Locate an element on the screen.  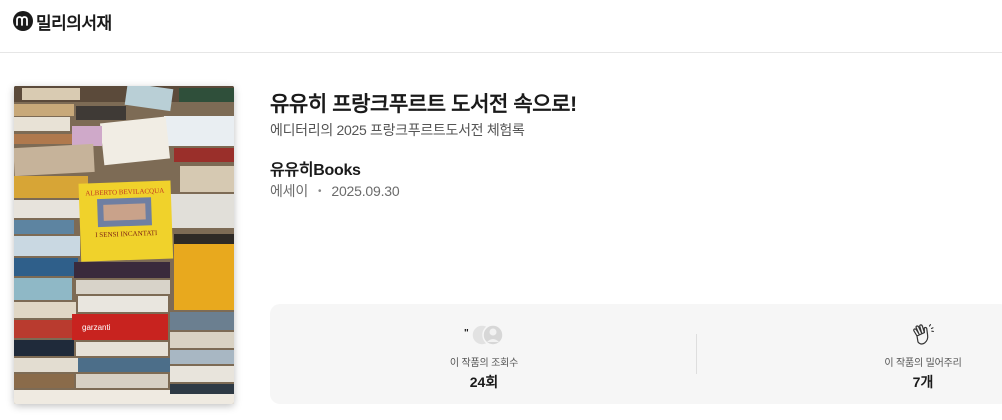
clap-hands-icon is located at coordinates (912, 335).